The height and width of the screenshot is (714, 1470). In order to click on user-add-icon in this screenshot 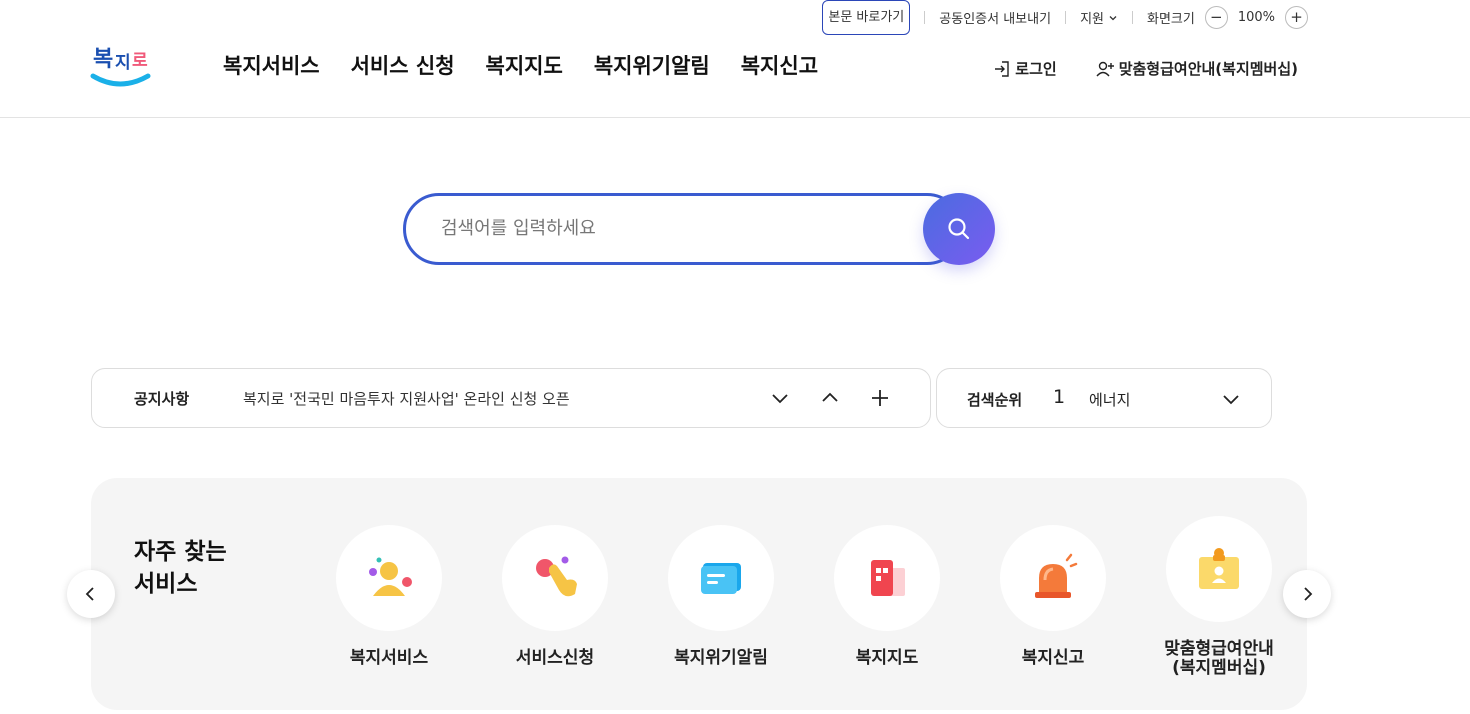, I will do `click(1105, 68)`.